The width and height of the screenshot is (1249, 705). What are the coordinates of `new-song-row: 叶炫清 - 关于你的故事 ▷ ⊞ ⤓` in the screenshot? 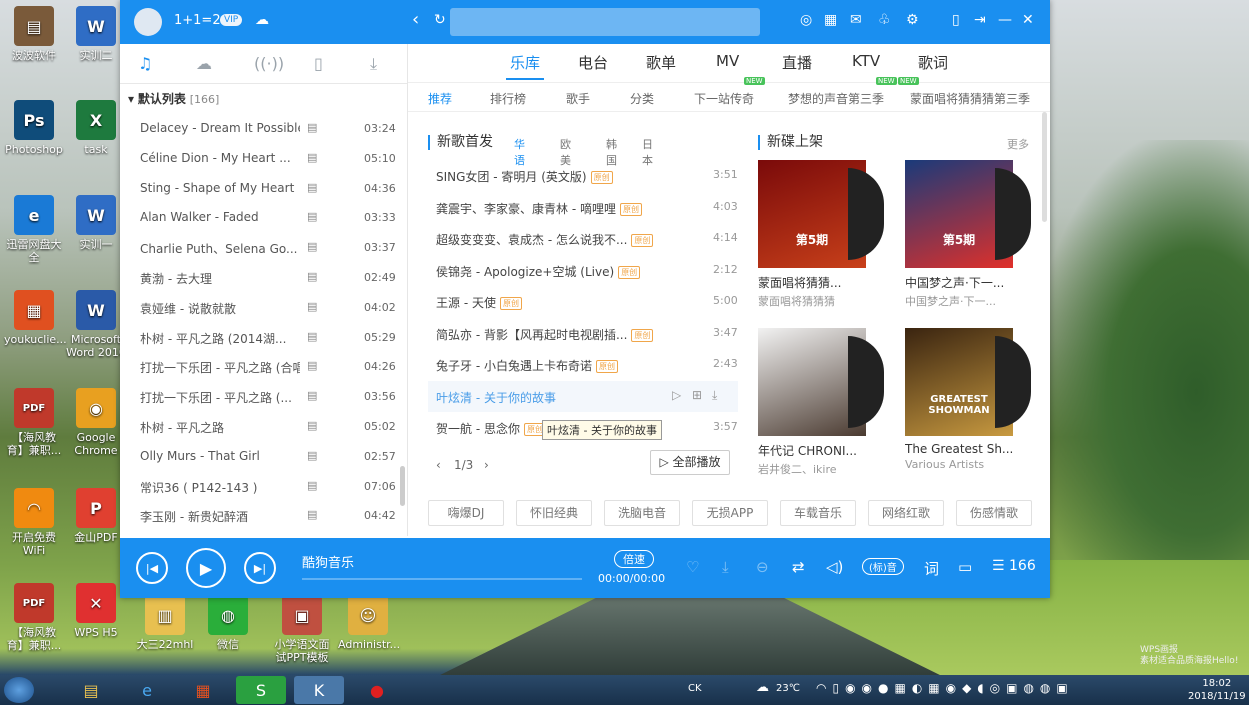 It's located at (583, 396).